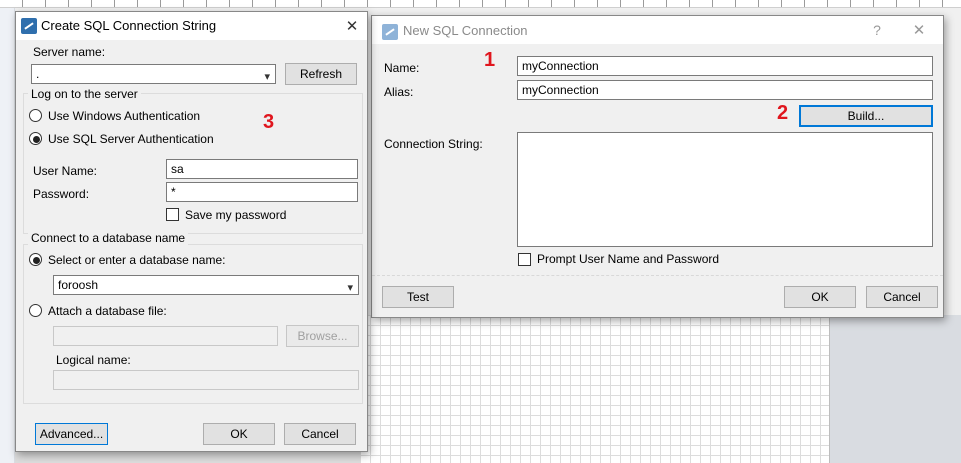  What do you see at coordinates (433, 144) in the screenshot?
I see `connection-string-label: Connection String:` at bounding box center [433, 144].